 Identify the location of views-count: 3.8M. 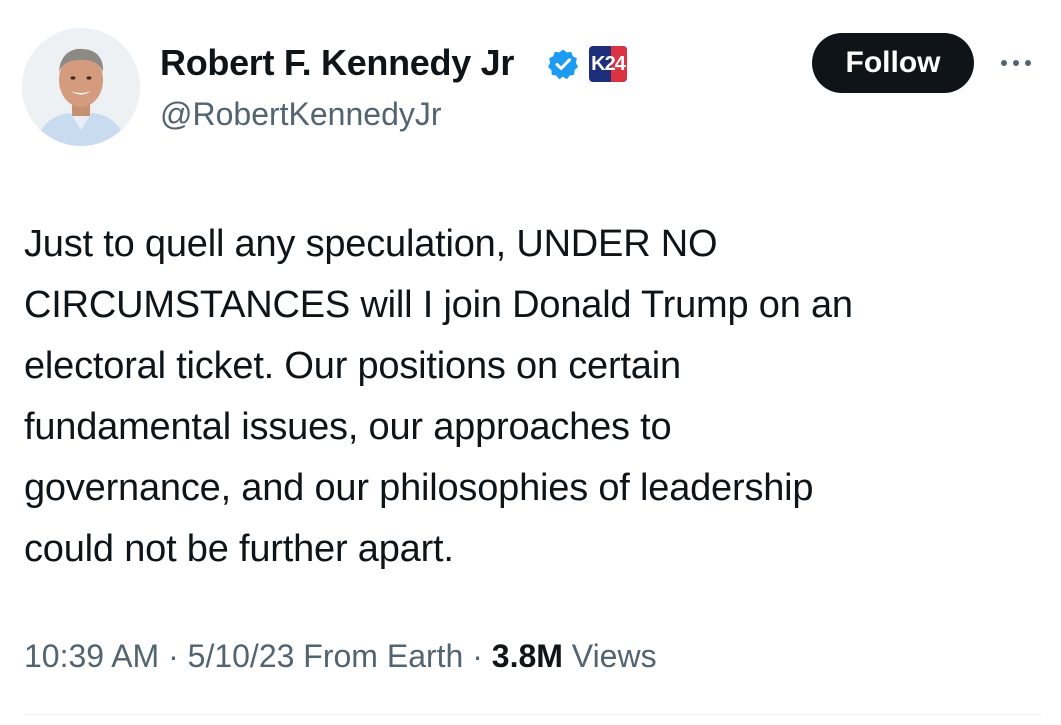
(527, 656).